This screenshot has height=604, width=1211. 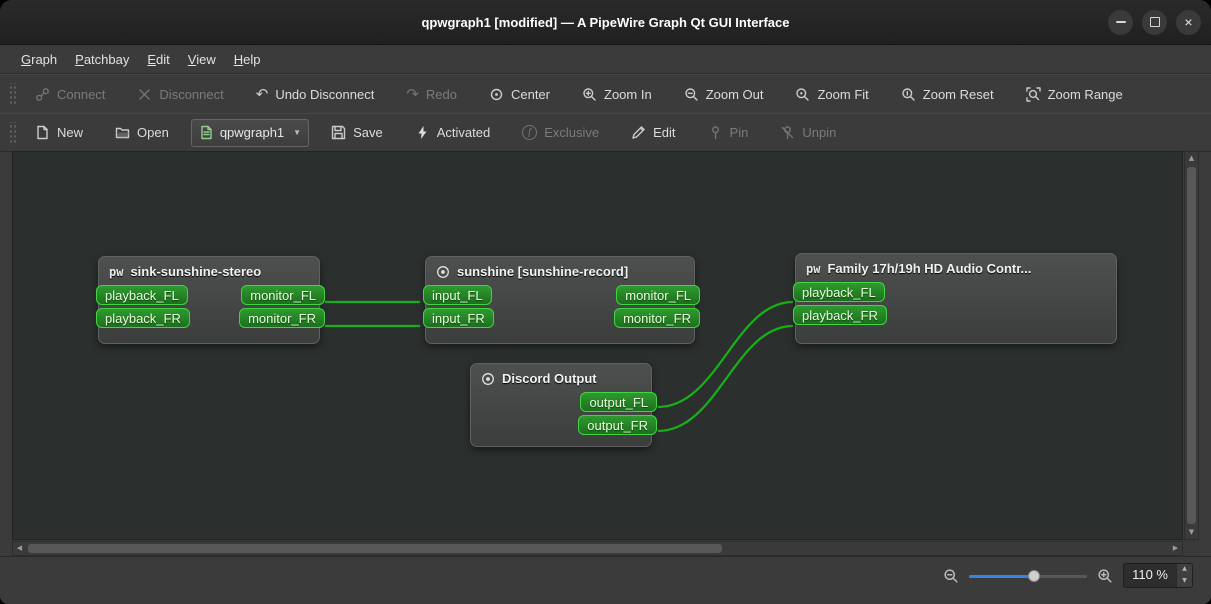 I want to click on zoom-slider, so click(x=1028, y=576).